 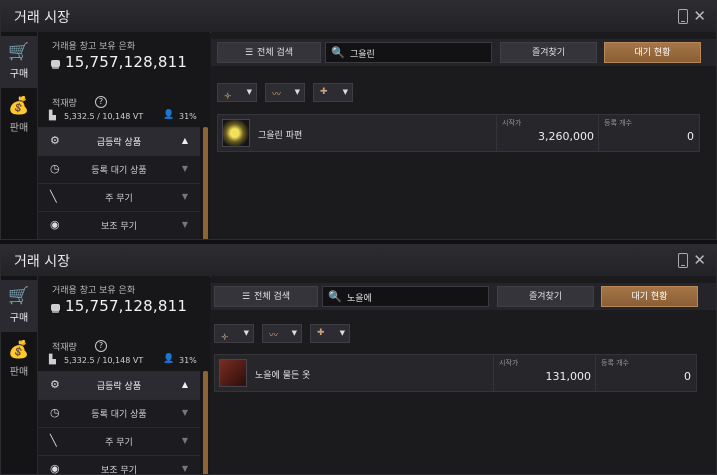 I want to click on start-price-value: 3,260,000, so click(x=566, y=136).